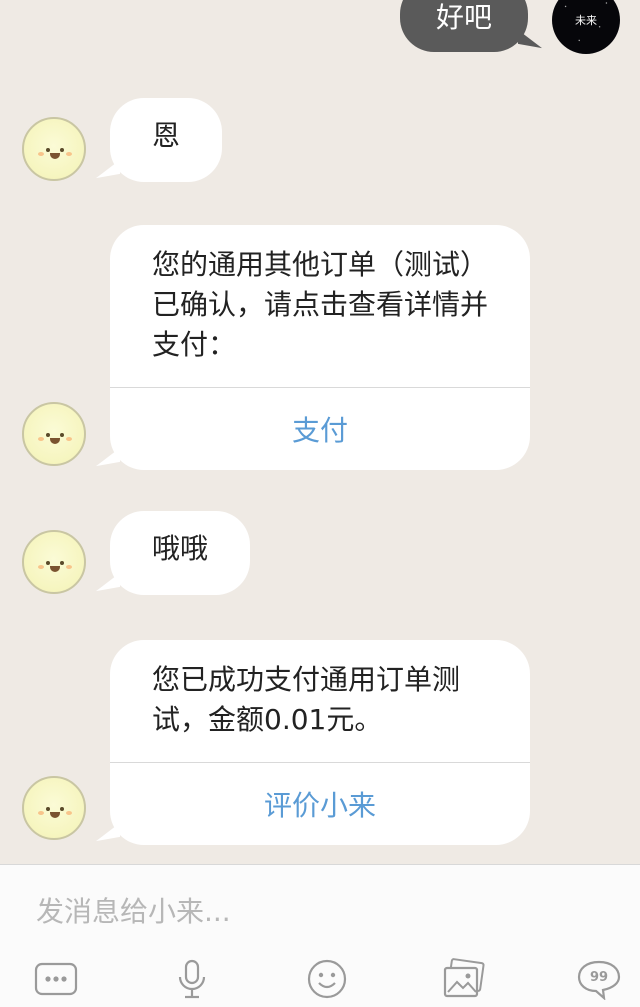 Image resolution: width=640 pixels, height=1007 pixels. I want to click on quote-bubble-icon: 99, so click(599, 979).